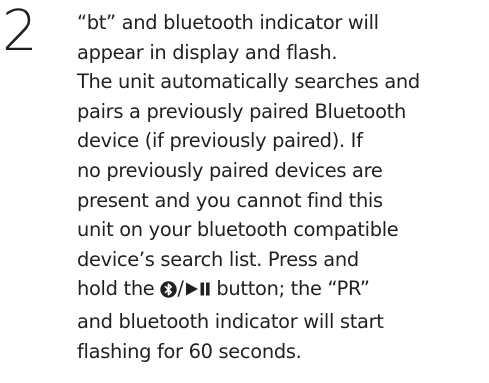 This screenshot has height=383, width=489. Describe the element at coordinates (119, 289) in the screenshot. I see `press-line-prefix: hold the` at that location.